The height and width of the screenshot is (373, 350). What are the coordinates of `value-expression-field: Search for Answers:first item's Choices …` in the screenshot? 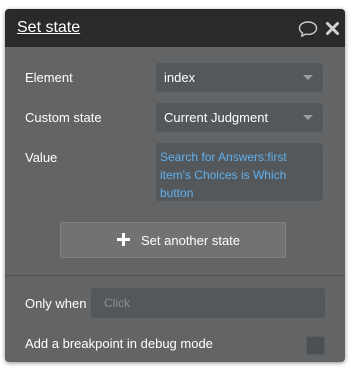 It's located at (239, 172).